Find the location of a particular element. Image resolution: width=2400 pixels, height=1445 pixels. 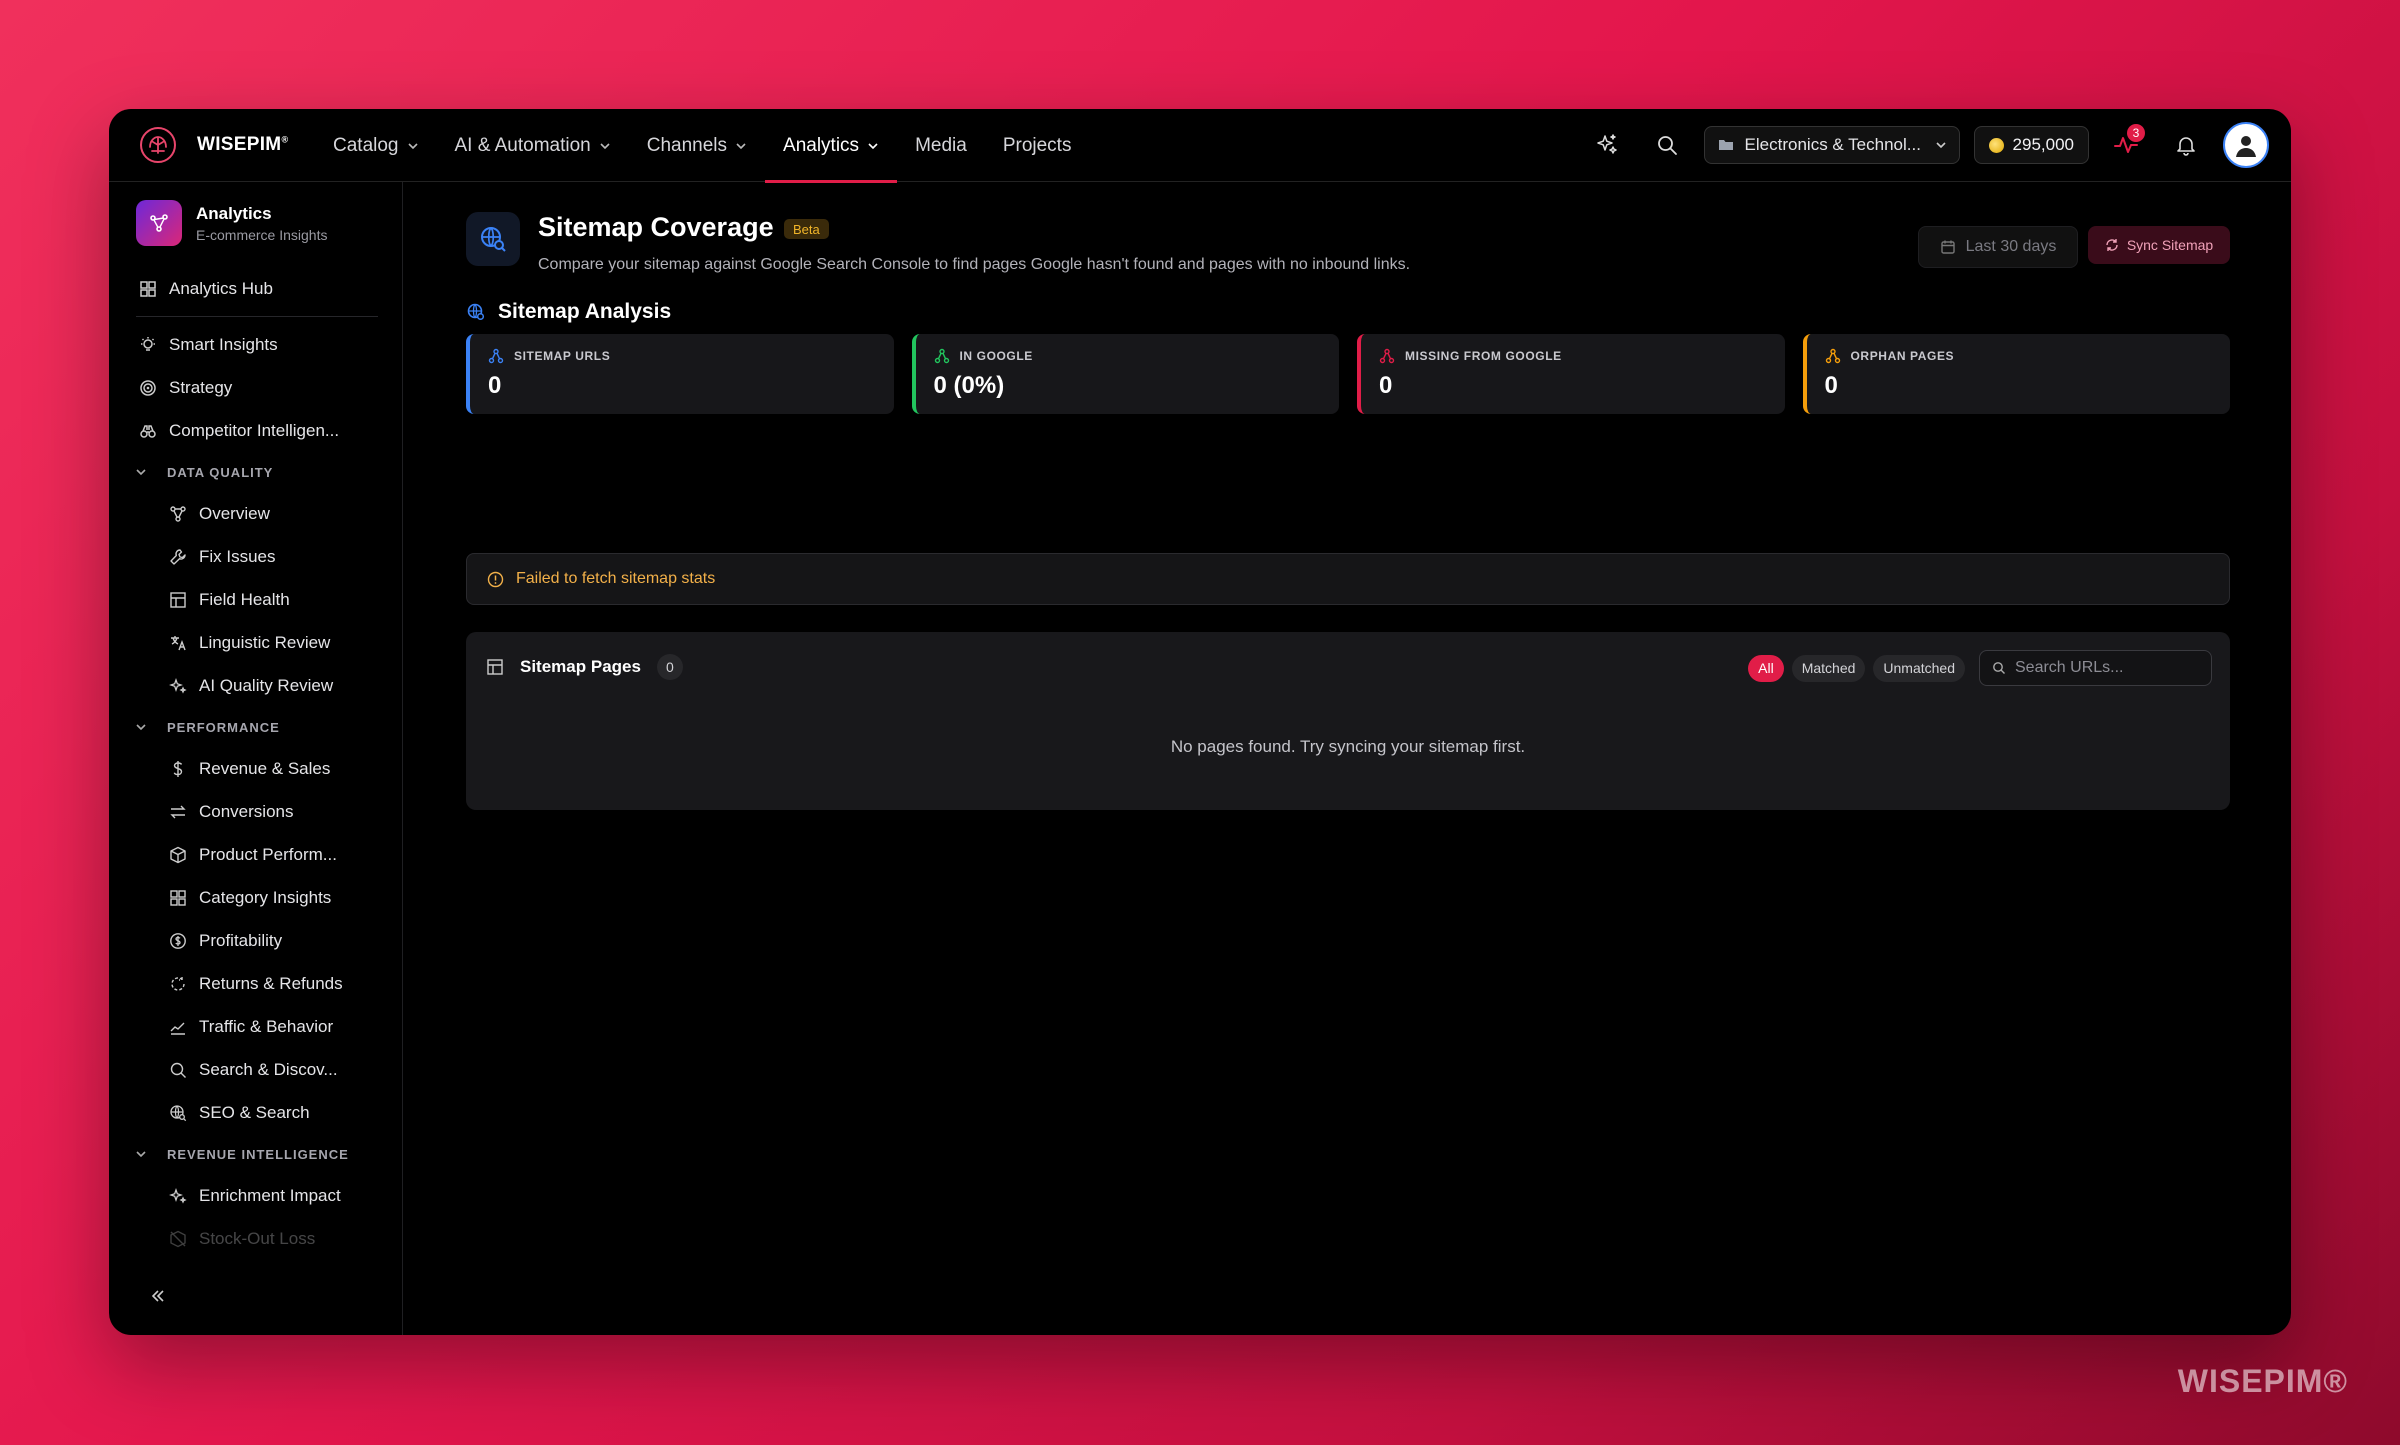

user-avatar is located at coordinates (2246, 145).